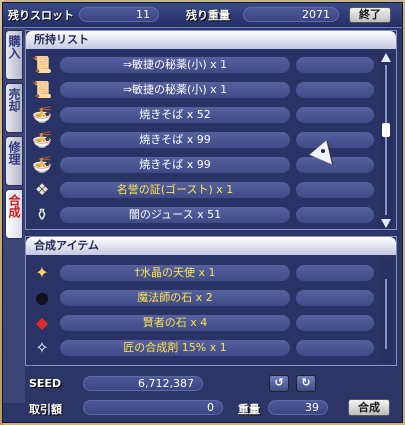 The height and width of the screenshot is (425, 405). Describe the element at coordinates (14, 153) in the screenshot. I see `tab-repair-label: 修理` at that location.